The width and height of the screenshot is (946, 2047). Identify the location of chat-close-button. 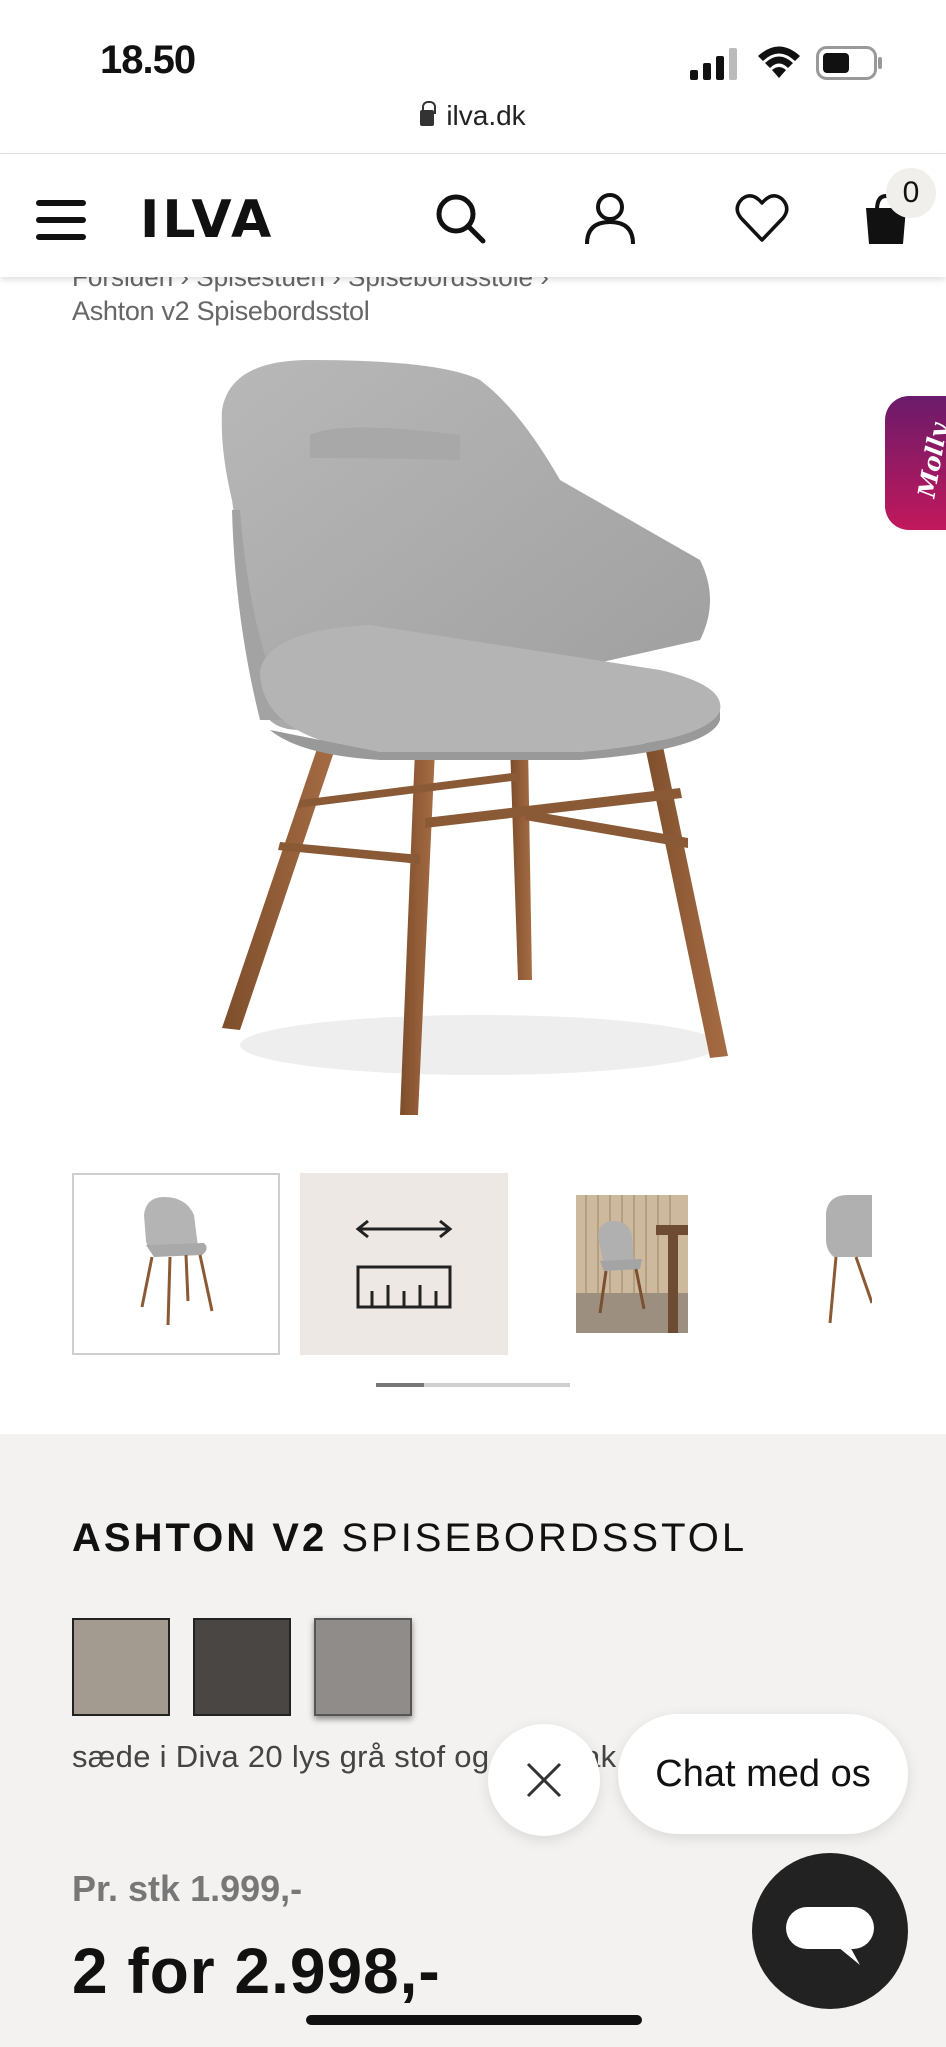
(544, 1780).